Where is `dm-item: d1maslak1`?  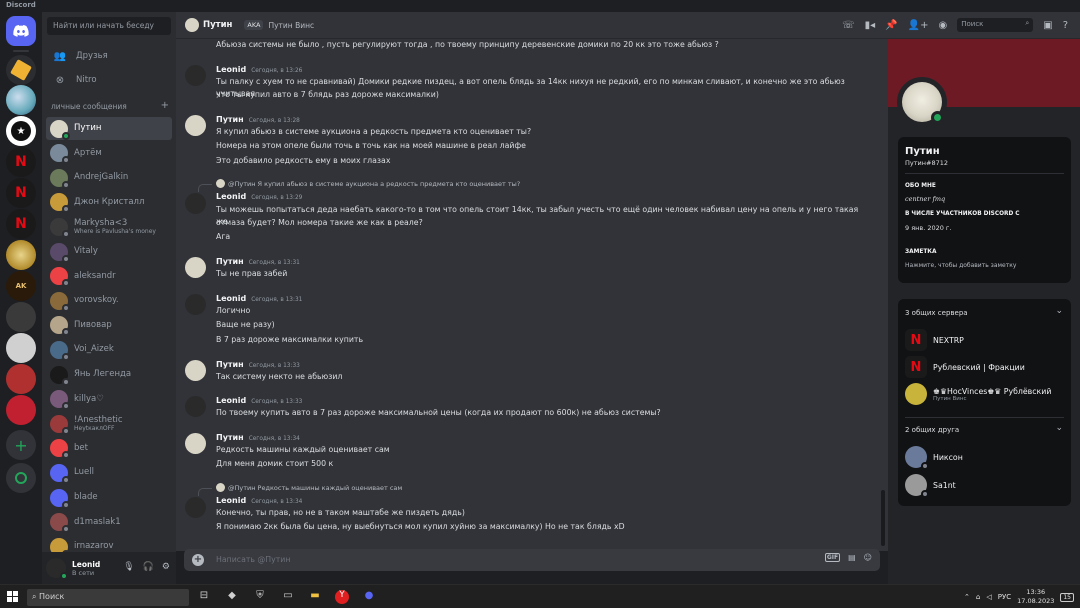 dm-item: d1maslak1 is located at coordinates (109, 522).